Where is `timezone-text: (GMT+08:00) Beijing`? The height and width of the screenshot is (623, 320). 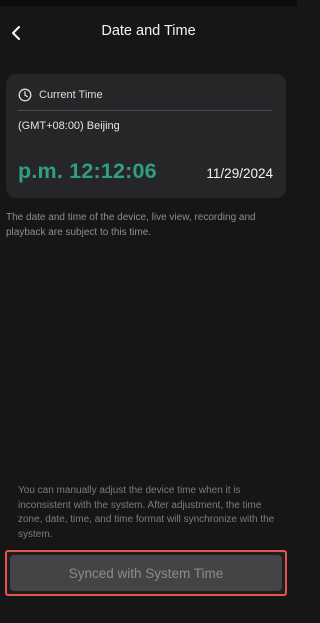
timezone-text: (GMT+08:00) Beijing is located at coordinates (69, 126).